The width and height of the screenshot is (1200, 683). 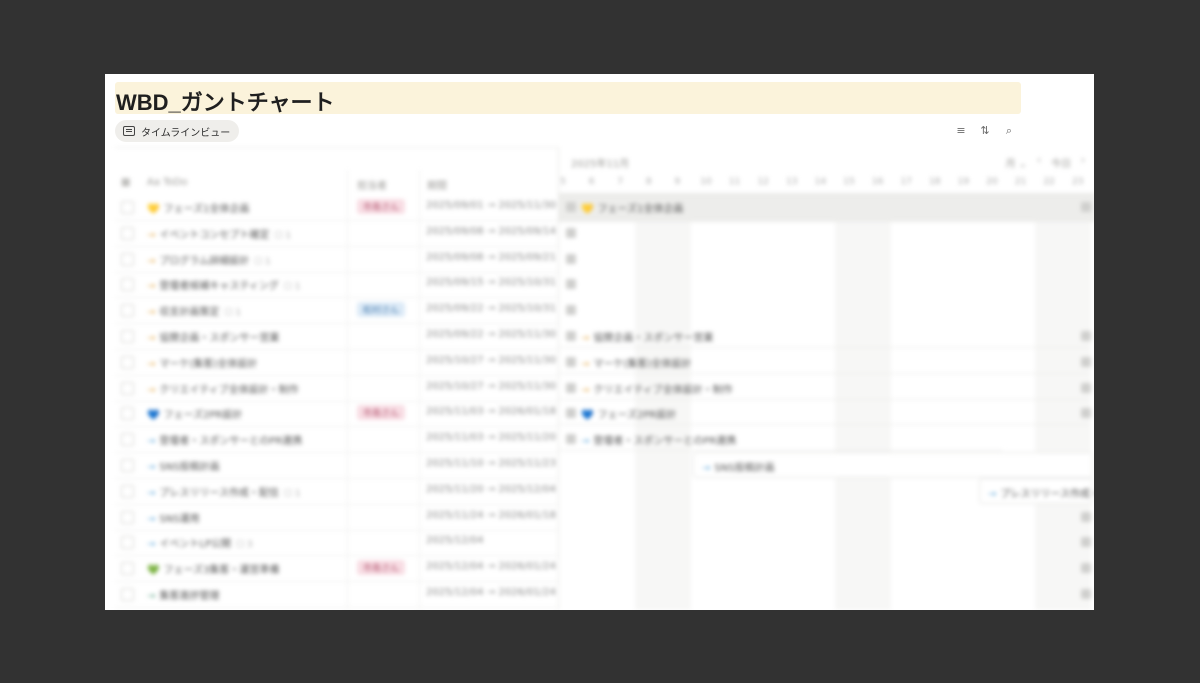 What do you see at coordinates (336, 233) in the screenshot?
I see `table-row: → イベントコンセプト確定 ☐ 1 2025/09/08 → 2025/09/14` at bounding box center [336, 233].